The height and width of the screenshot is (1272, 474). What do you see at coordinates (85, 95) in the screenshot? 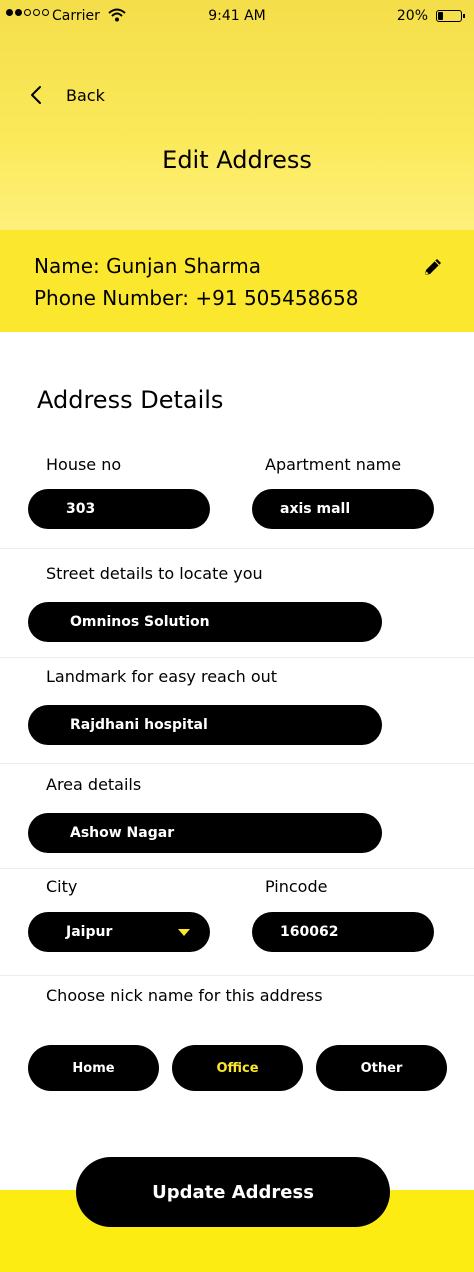
I see `back-label: Back` at bounding box center [85, 95].